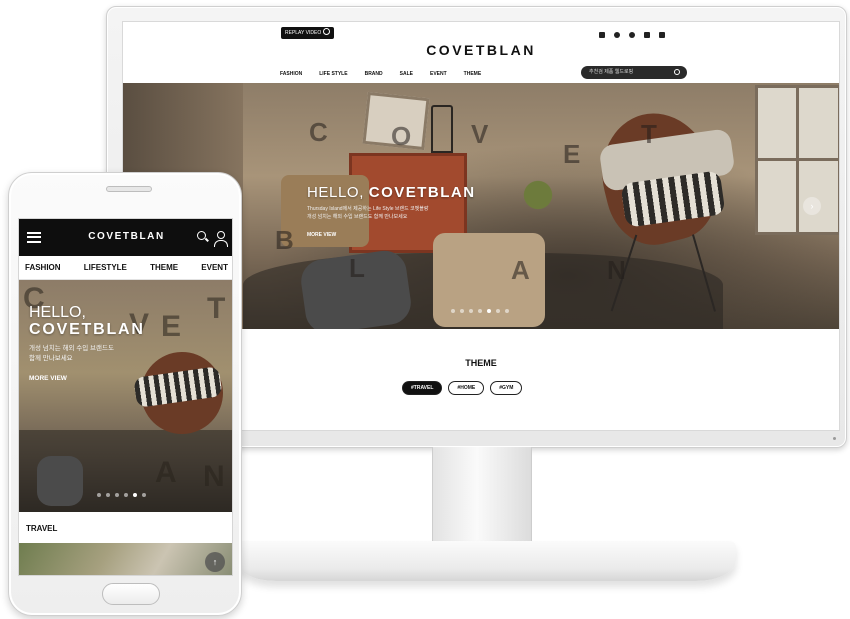 Image resolution: width=850 pixels, height=619 pixels. What do you see at coordinates (442, 129) in the screenshot?
I see `hero-photo-lantern` at bounding box center [442, 129].